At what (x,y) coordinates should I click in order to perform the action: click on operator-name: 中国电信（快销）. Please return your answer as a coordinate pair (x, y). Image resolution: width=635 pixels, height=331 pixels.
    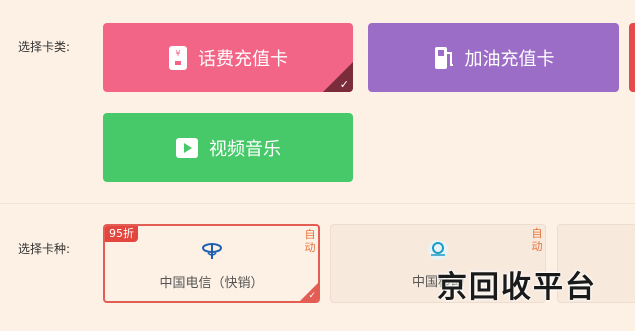
    Looking at the image, I should click on (211, 283).